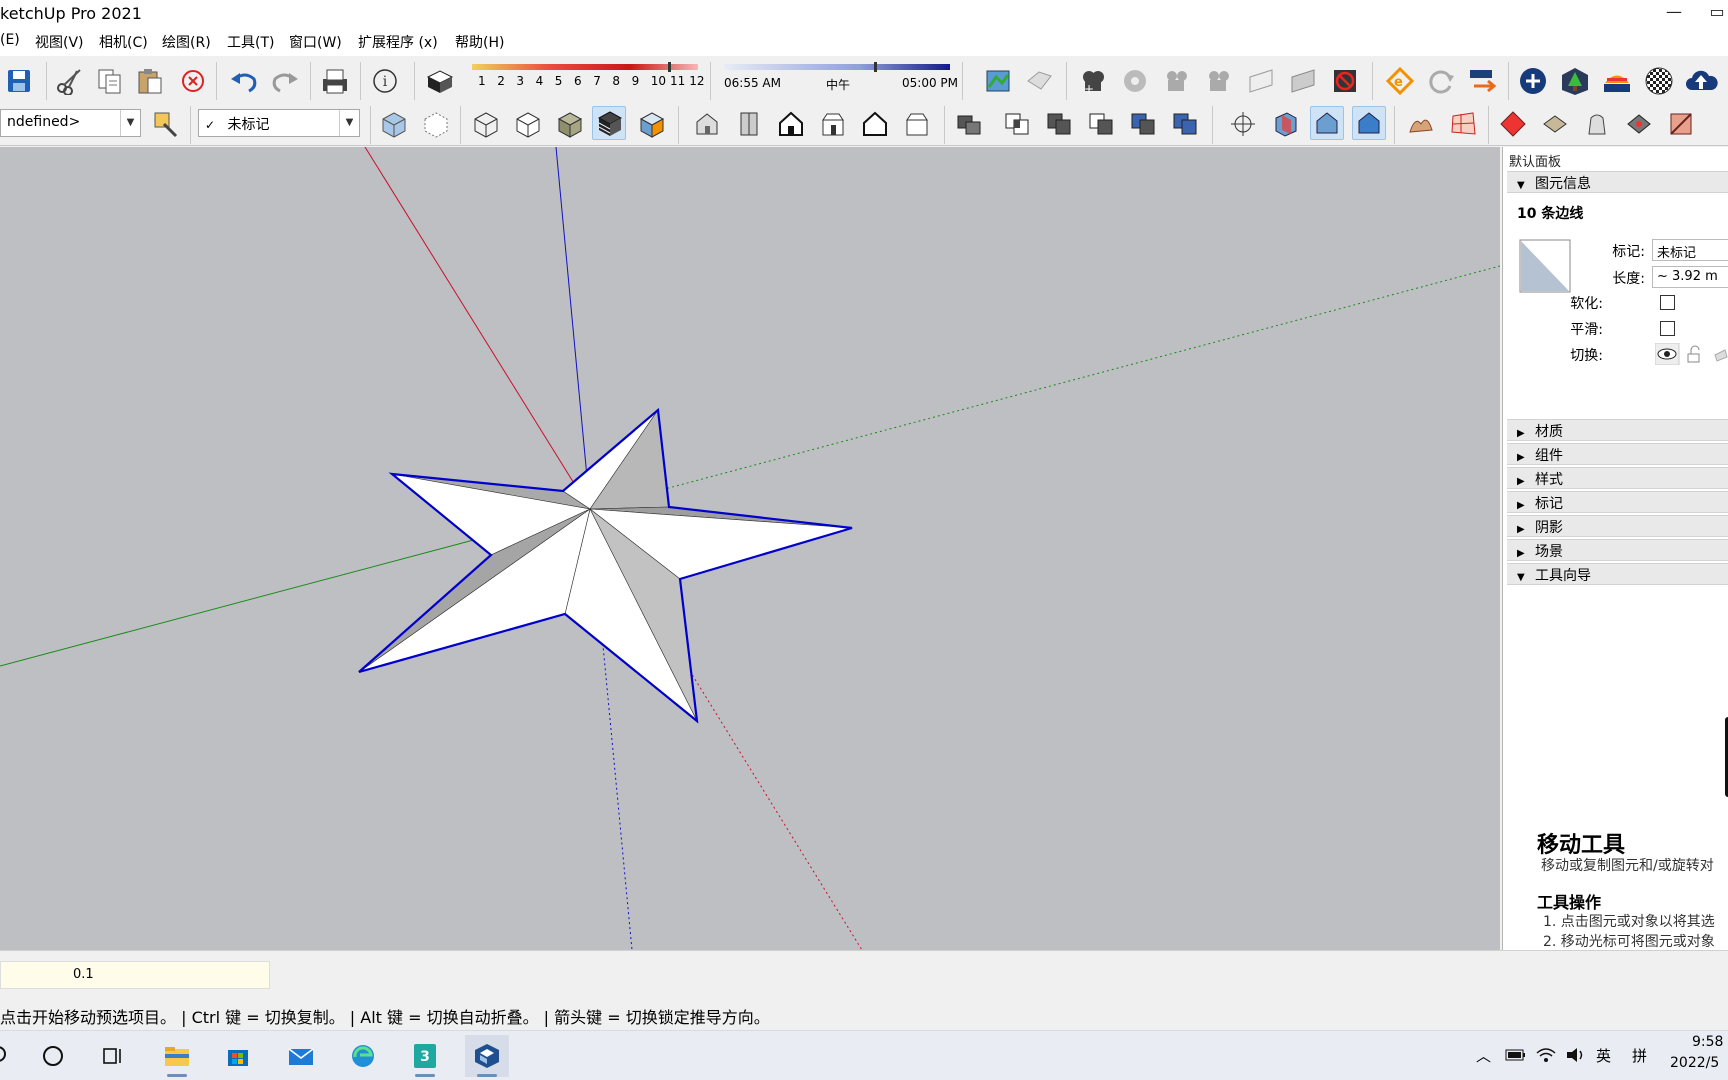 This screenshot has height=1080, width=1728. I want to click on section-delete-button, so click(1345, 81).